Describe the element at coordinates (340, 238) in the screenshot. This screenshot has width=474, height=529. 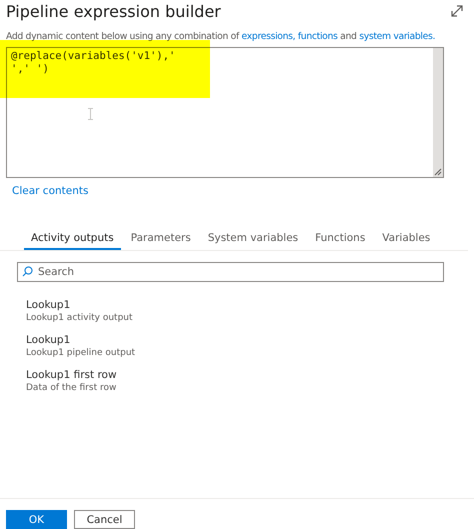
I see `tab: Functions` at that location.